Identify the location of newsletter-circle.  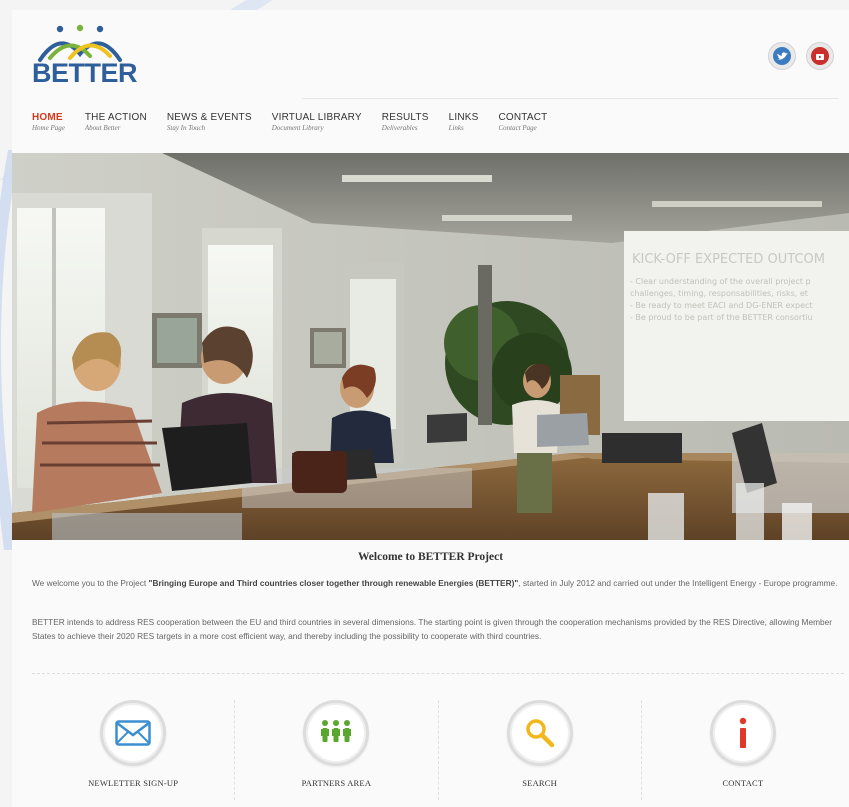
(133, 733).